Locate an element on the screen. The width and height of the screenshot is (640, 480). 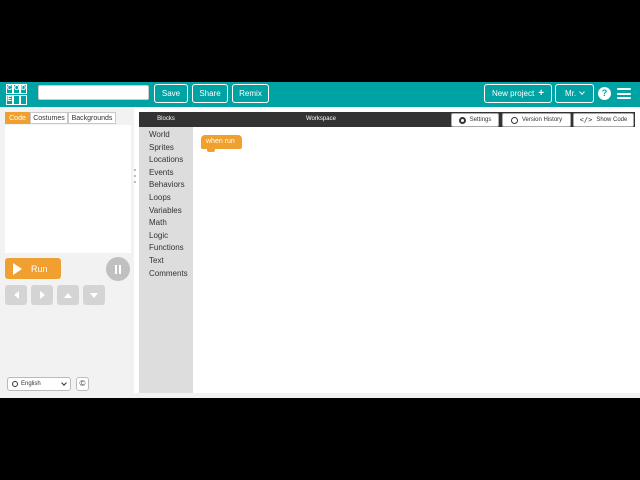
category-locations: Locations is located at coordinates (166, 160).